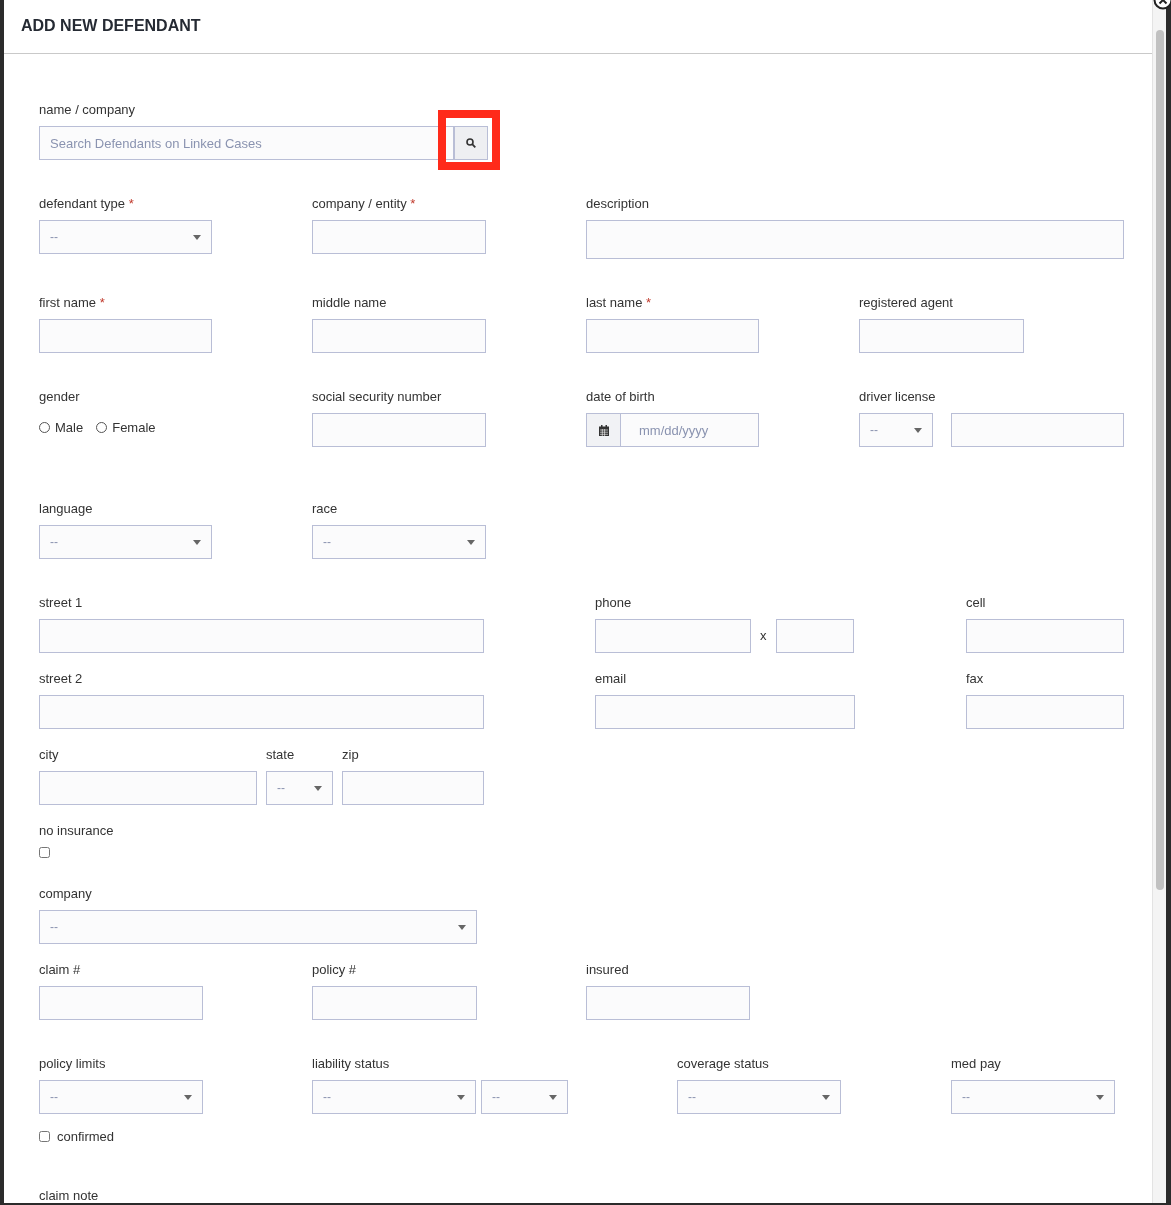 The height and width of the screenshot is (1205, 1171). I want to click on search-field: Search Defendants on Linked Cases, so click(246, 143).